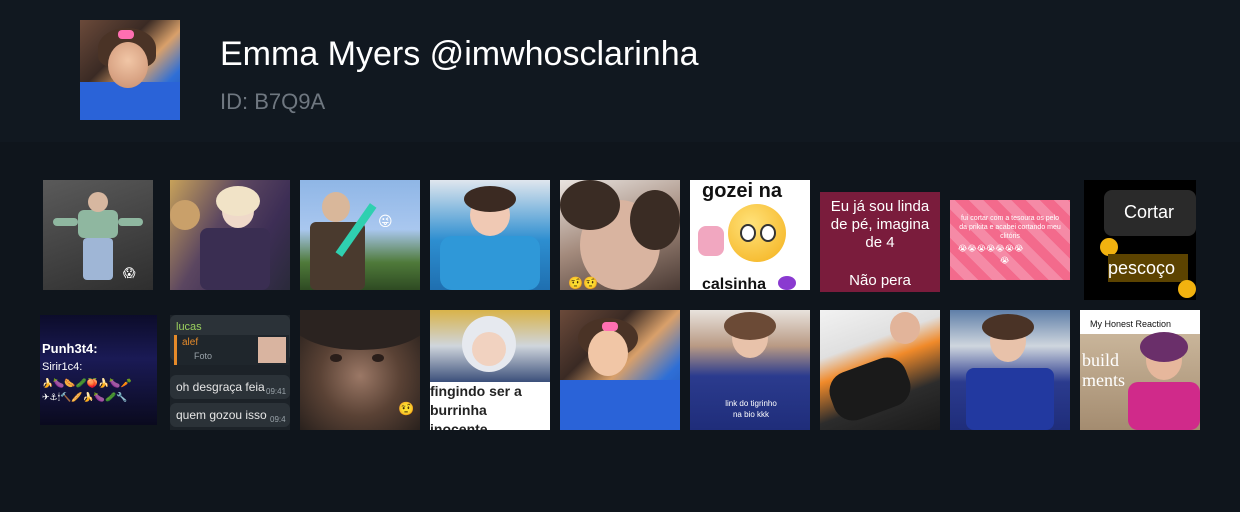 This screenshot has height=512, width=1240. Describe the element at coordinates (1140, 370) in the screenshot. I see `sticker-my-honest-reaction: My Honest Reaction build ments` at that location.